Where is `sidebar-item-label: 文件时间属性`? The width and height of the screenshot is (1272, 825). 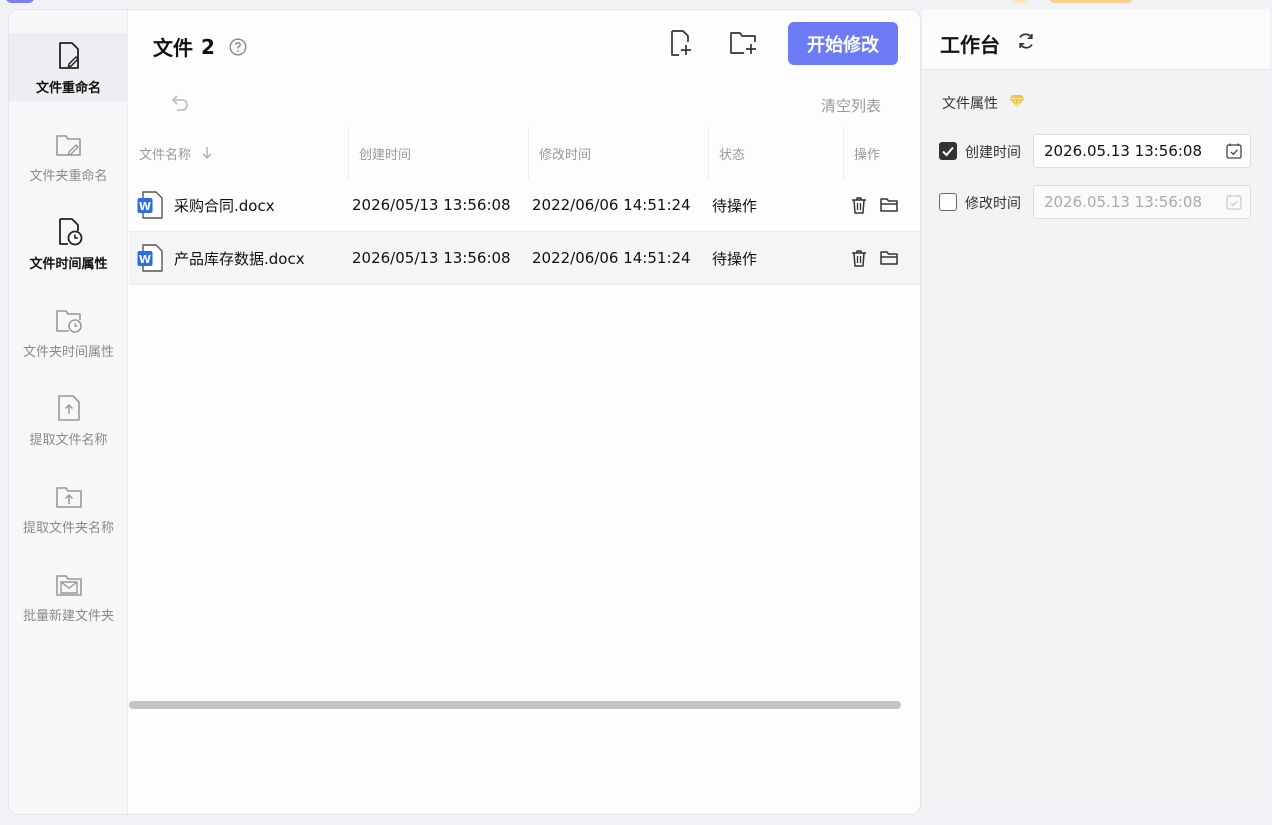 sidebar-item-label: 文件时间属性 is located at coordinates (68, 264).